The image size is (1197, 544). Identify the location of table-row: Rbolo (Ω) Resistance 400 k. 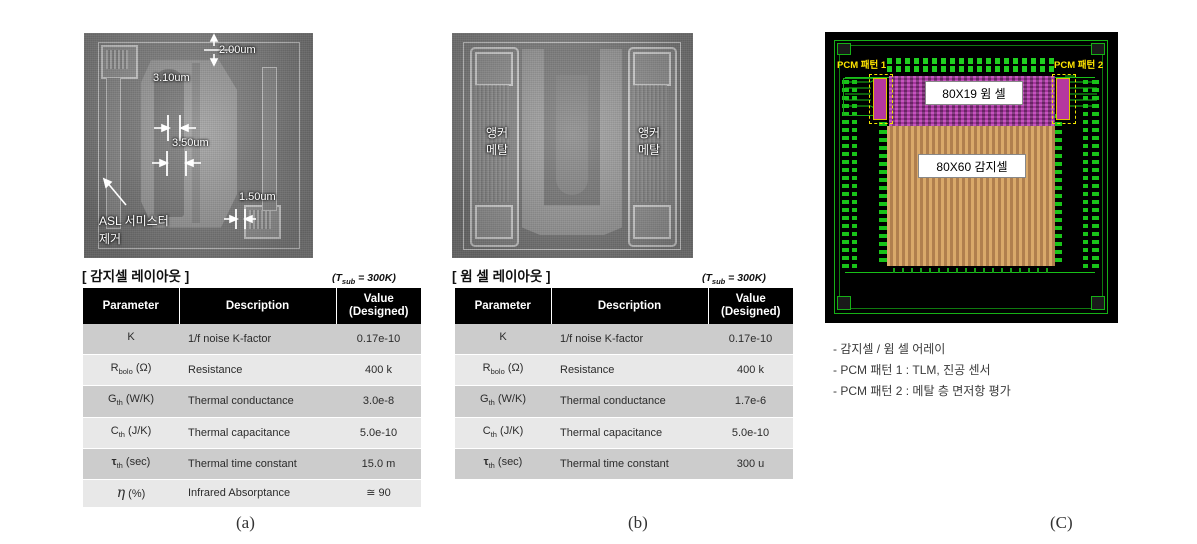
(252, 370).